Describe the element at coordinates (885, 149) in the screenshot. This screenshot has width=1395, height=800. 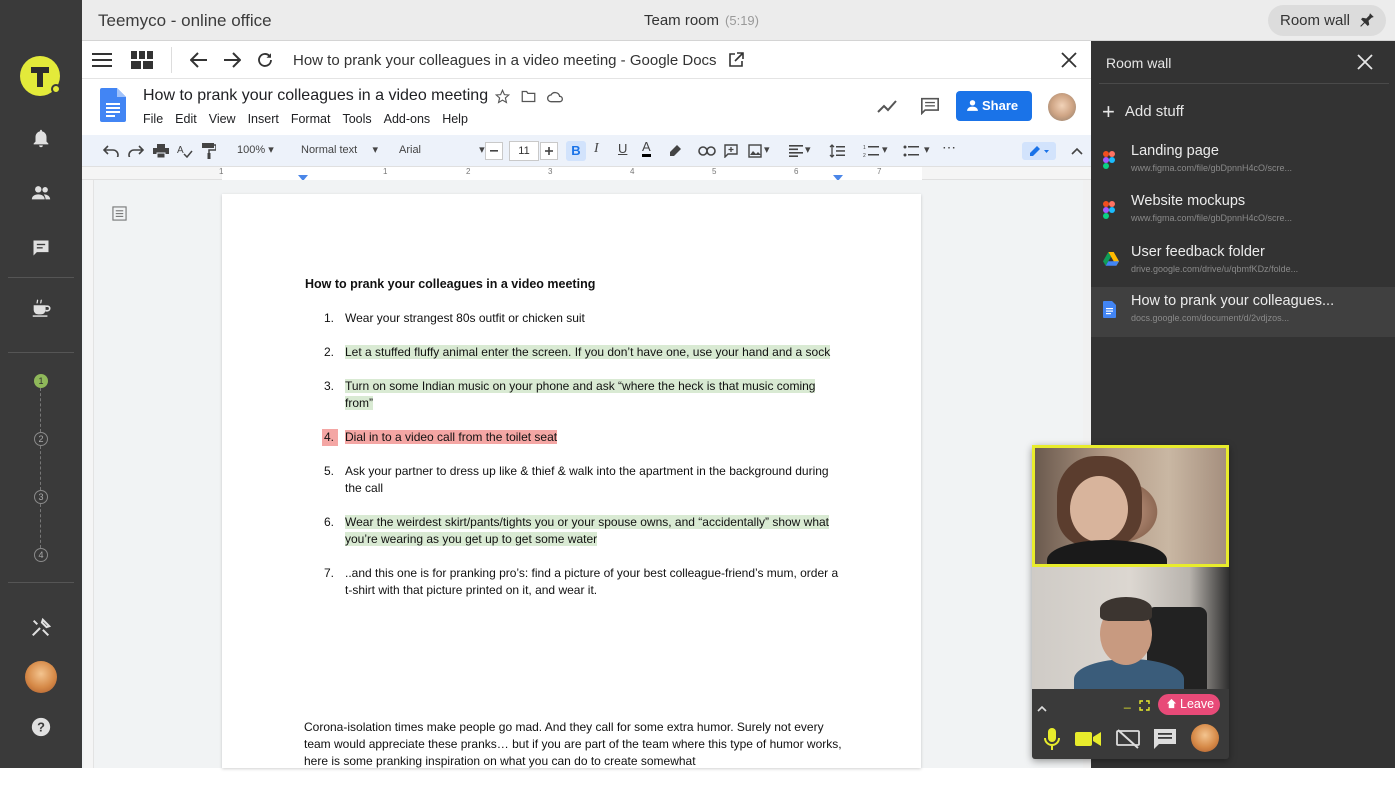
I see `numbered-list-caret: ▾` at that location.